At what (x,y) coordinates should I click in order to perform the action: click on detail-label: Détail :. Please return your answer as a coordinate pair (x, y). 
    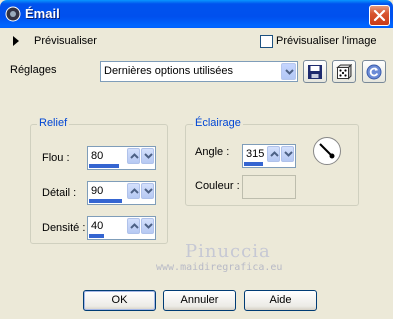
    Looking at the image, I should click on (59, 193).